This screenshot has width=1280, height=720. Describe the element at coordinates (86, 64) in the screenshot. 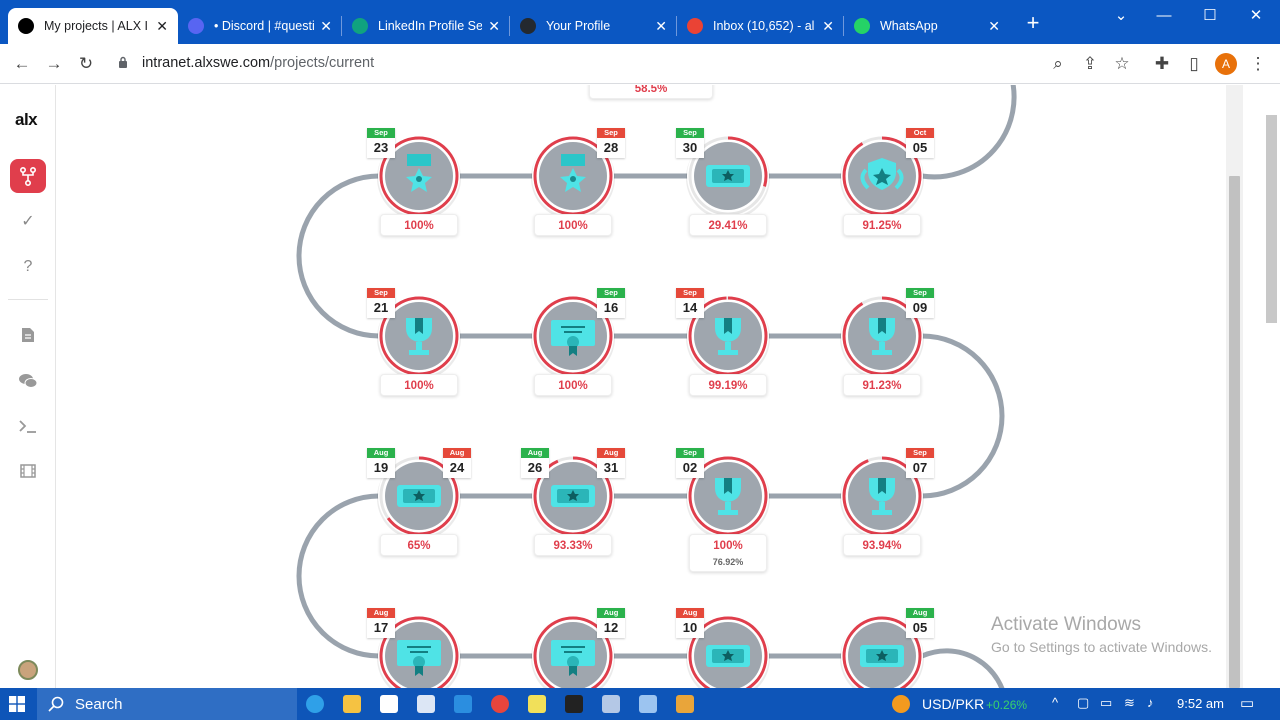

I see `reload-icon: ↻` at that location.